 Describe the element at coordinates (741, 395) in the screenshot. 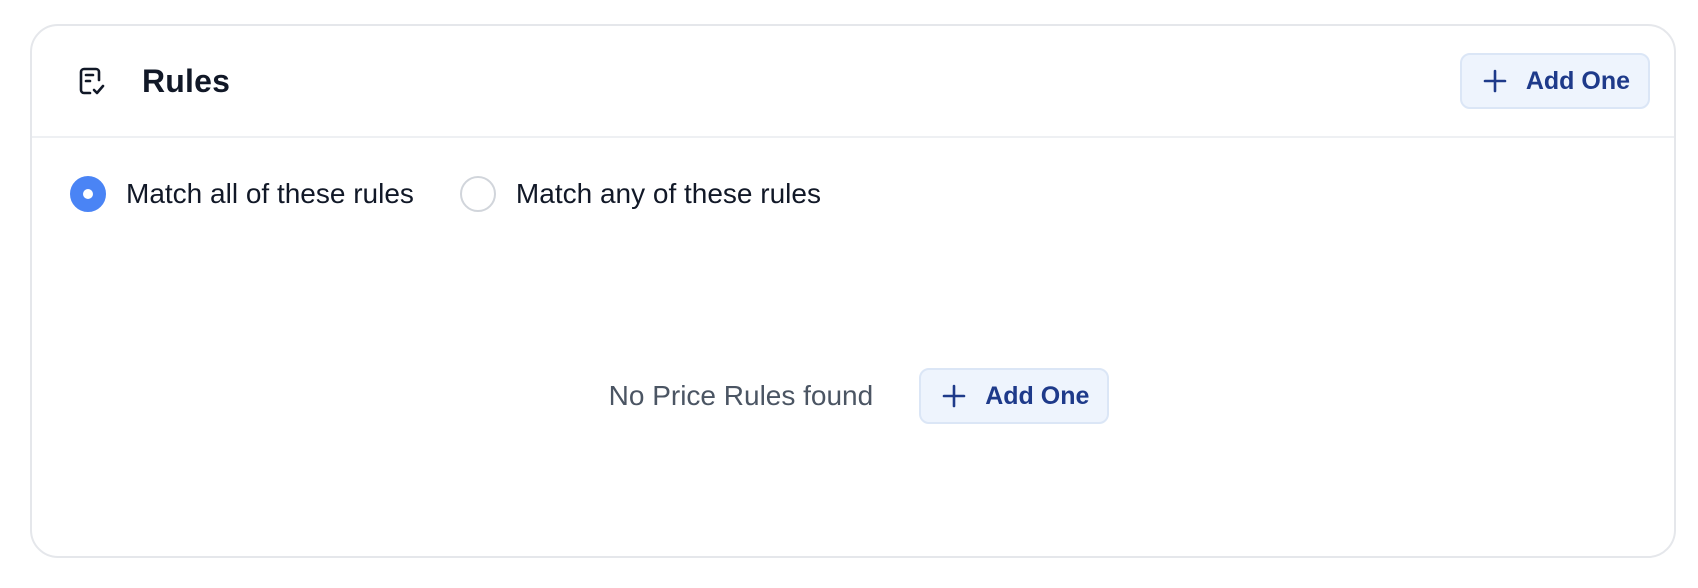

I see `empty-state-message: No Price Rules found` at that location.